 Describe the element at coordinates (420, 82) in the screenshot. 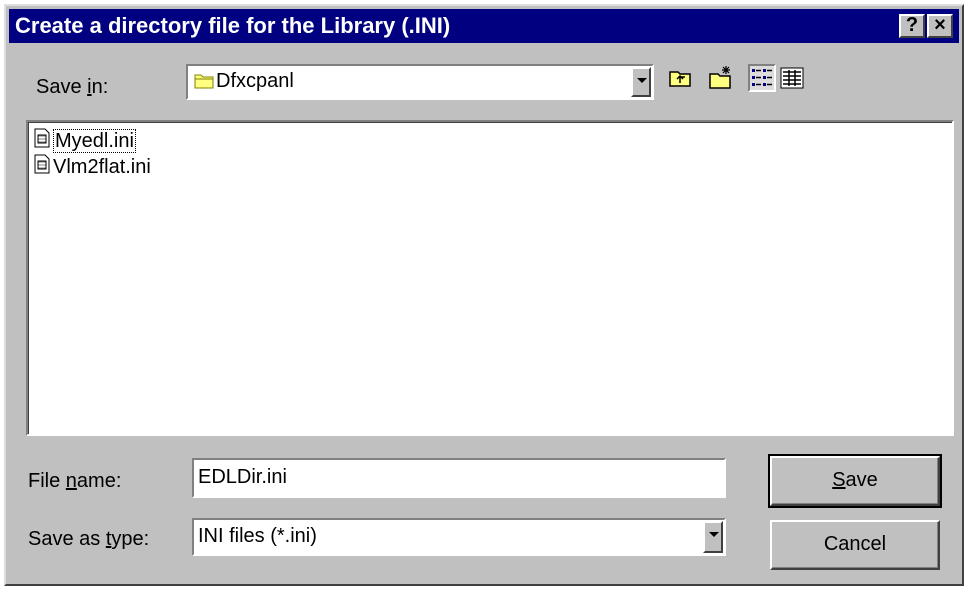

I see `save-in-combobox: Dfxcpanl` at that location.